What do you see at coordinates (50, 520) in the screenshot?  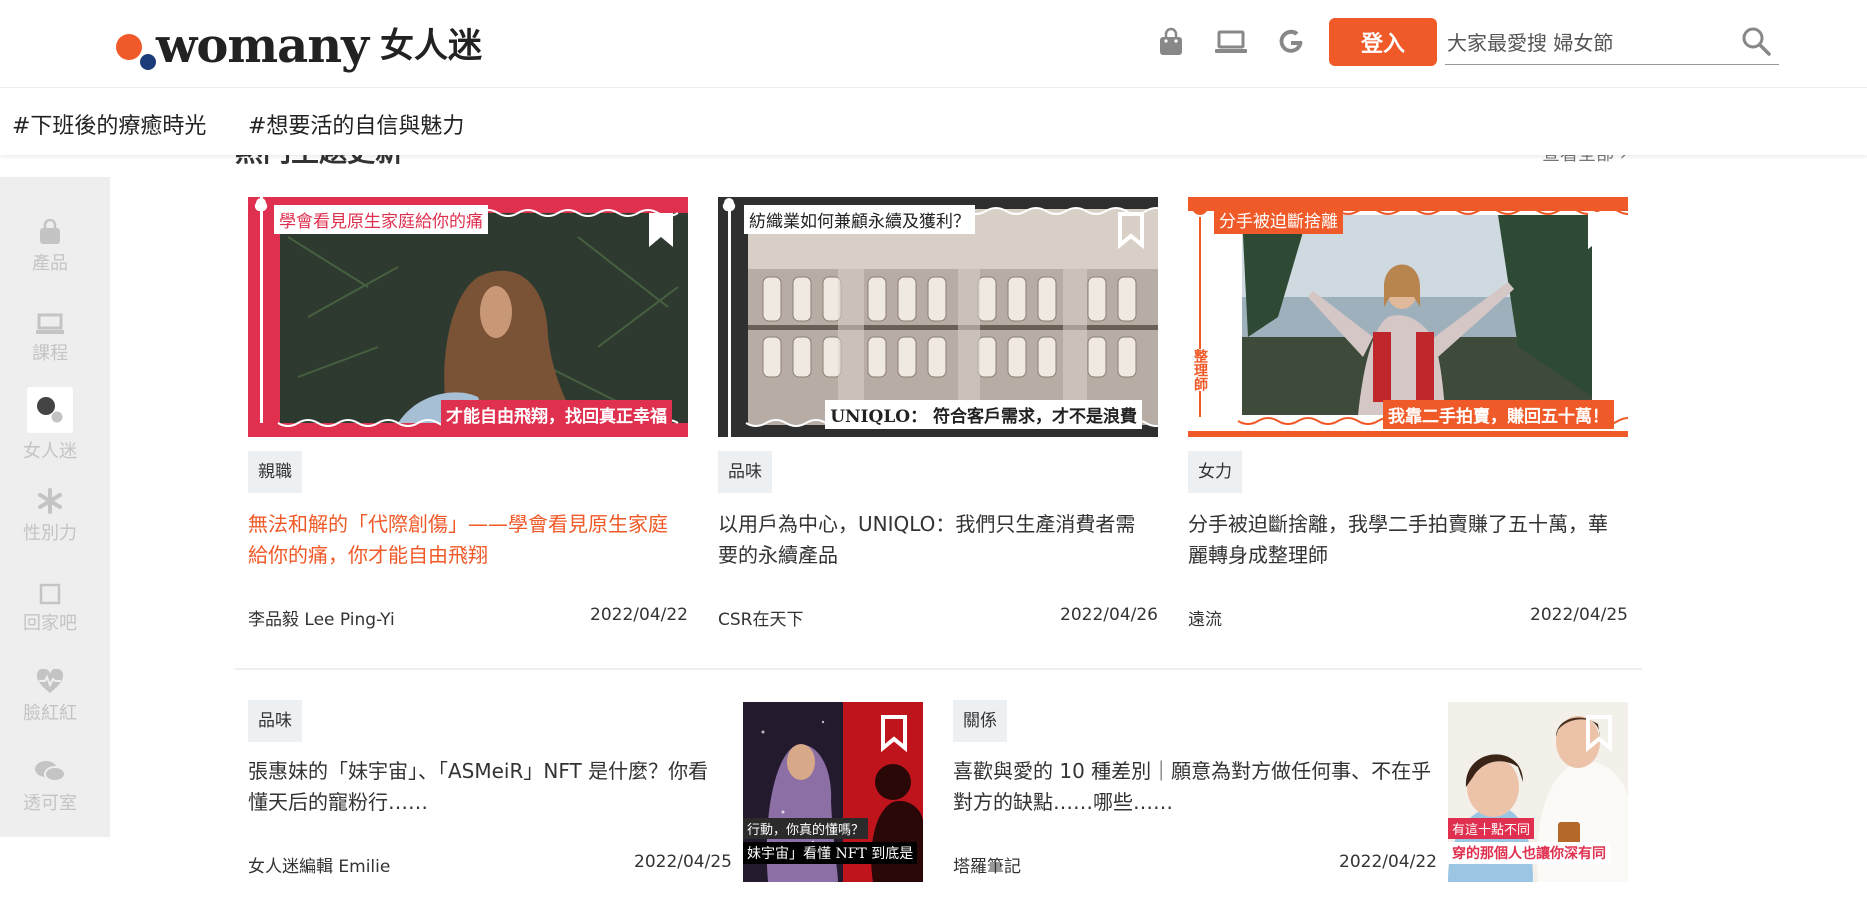 I see `sidebar-item-gender-power: 性別力` at bounding box center [50, 520].